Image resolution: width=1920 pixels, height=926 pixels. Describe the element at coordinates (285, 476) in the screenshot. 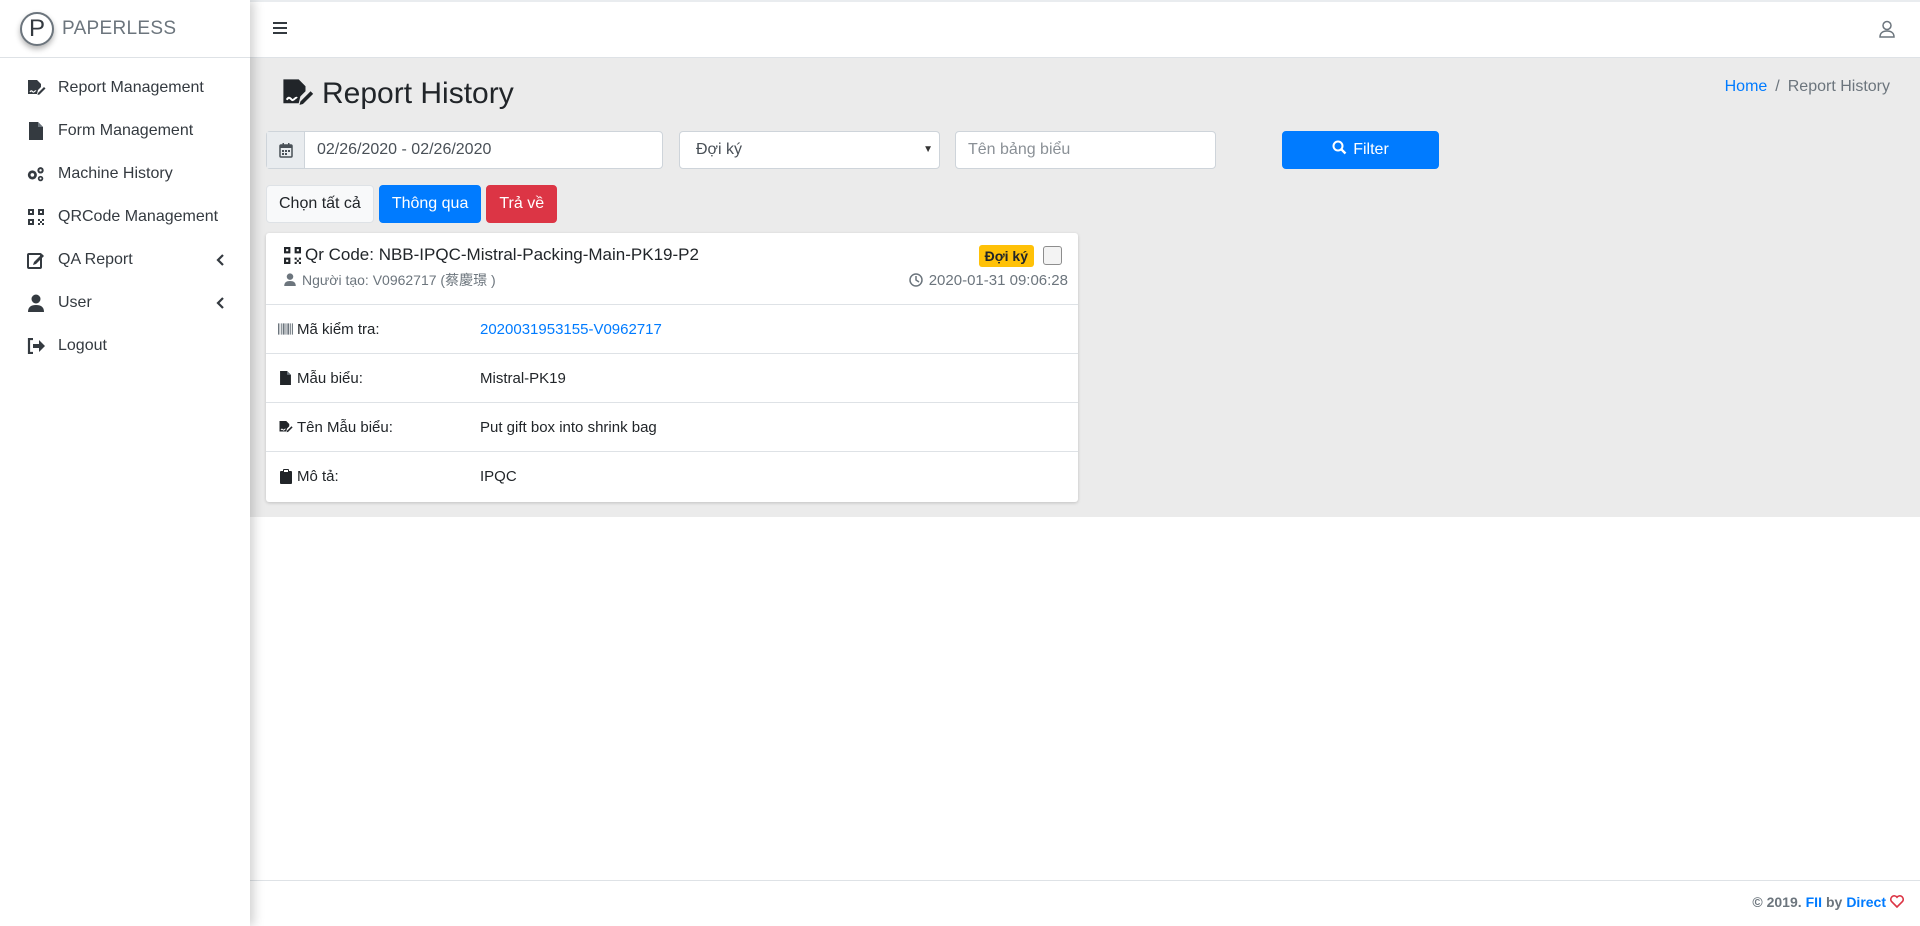

I see `clipboard-icon` at that location.